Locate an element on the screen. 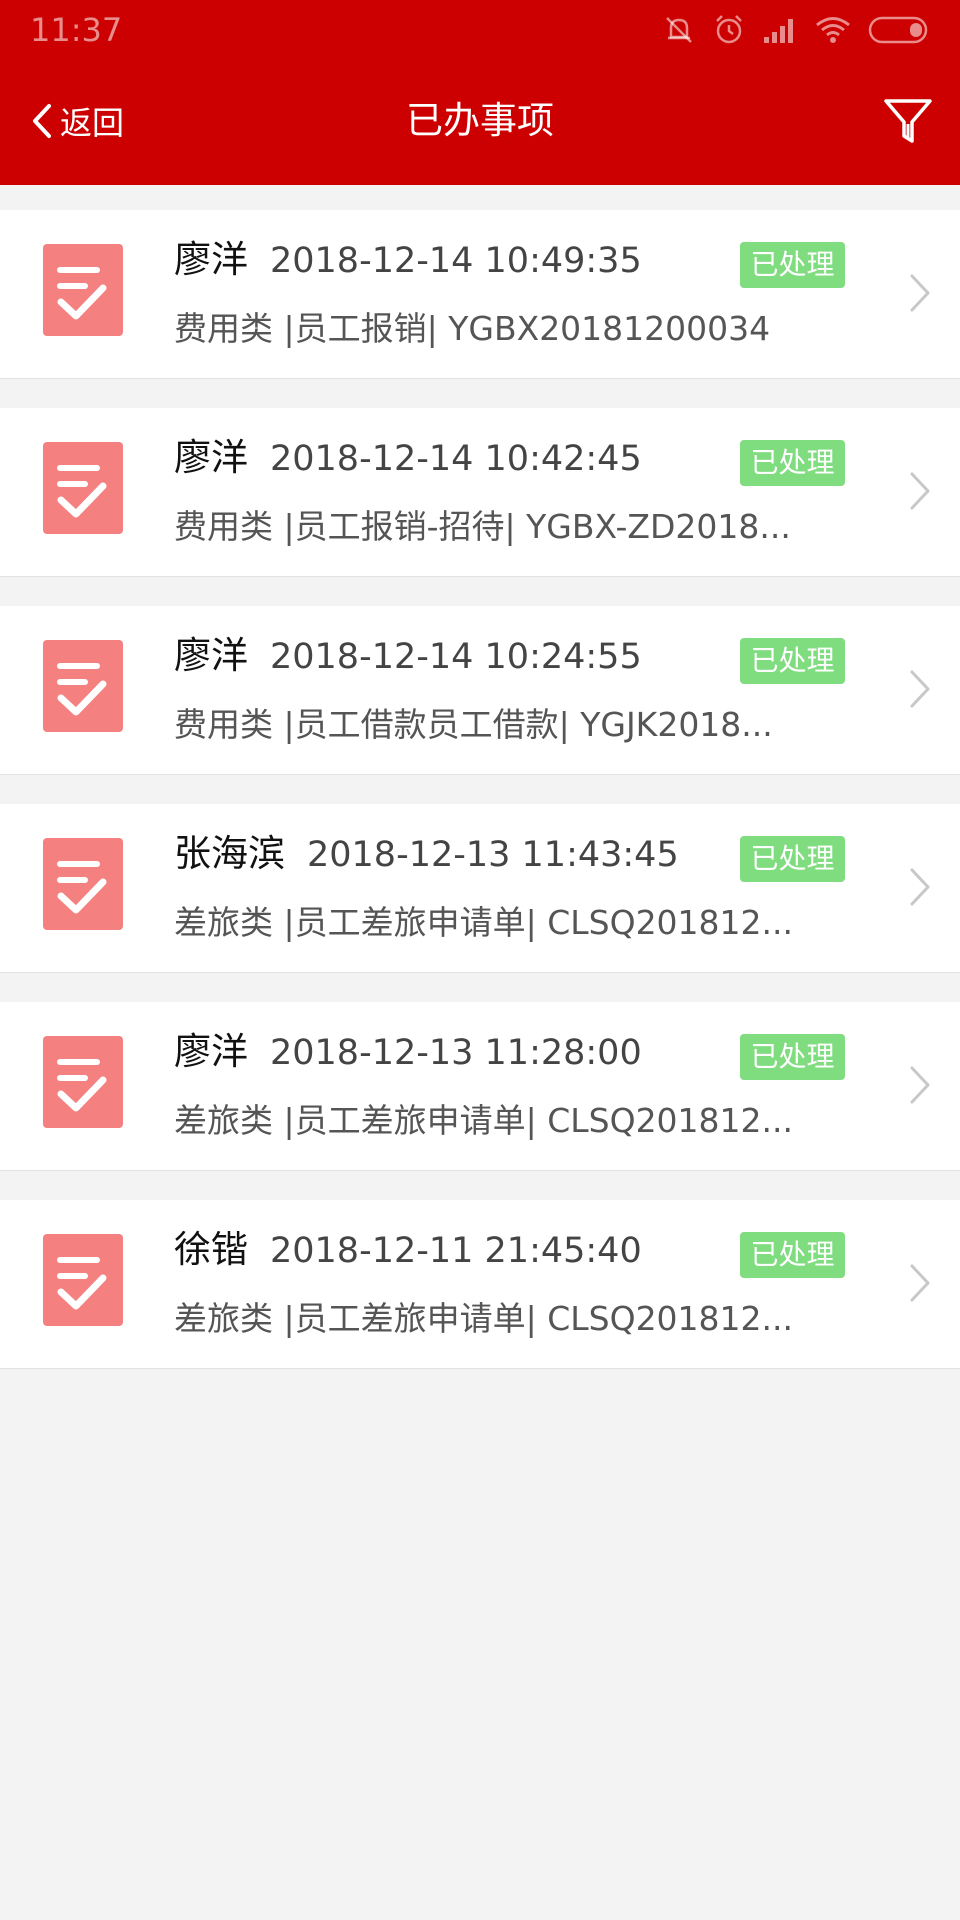  item-header: 张海滨 2018-12-13 11:43:45 is located at coordinates (426, 854).